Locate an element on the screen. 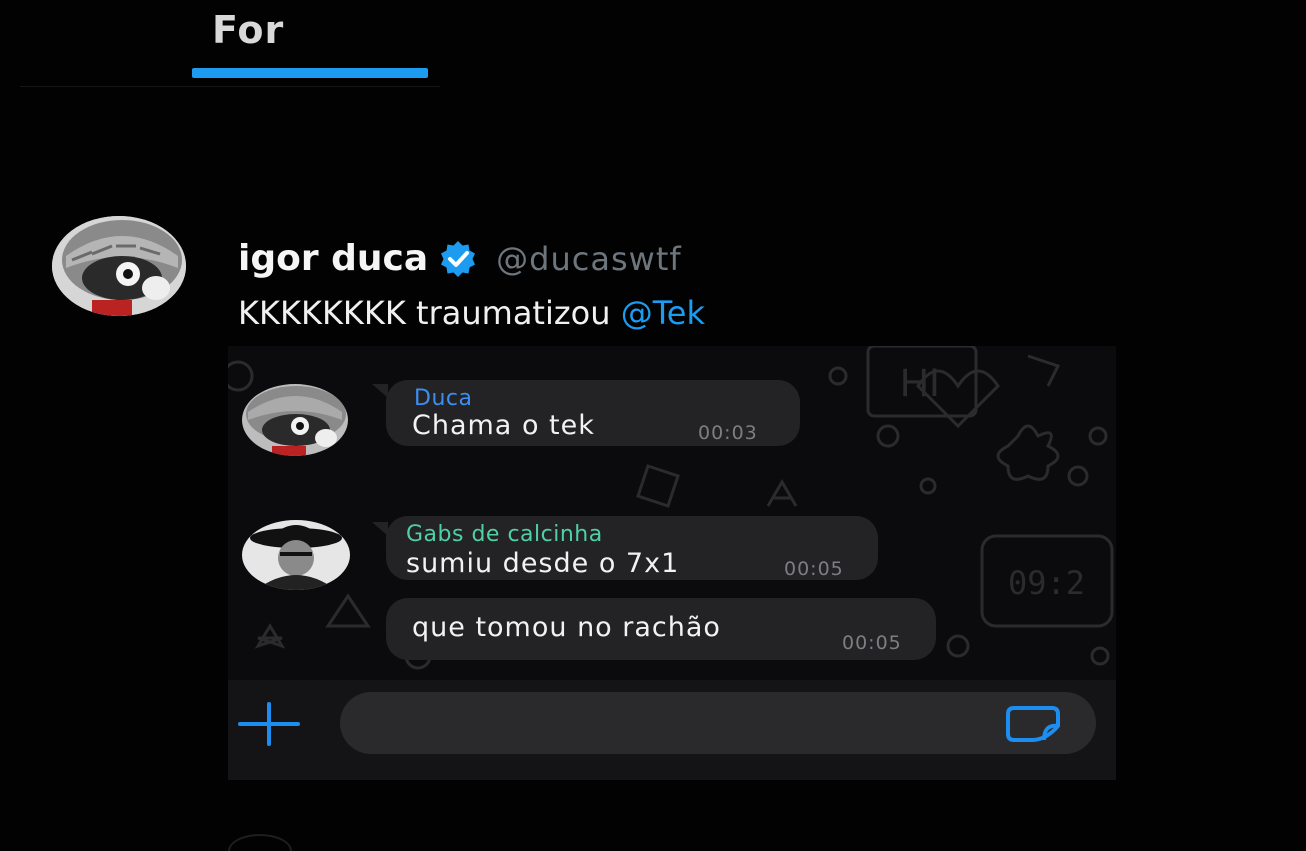 The width and height of the screenshot is (1306, 851). svg-text: HI is located at coordinates (920, 383).